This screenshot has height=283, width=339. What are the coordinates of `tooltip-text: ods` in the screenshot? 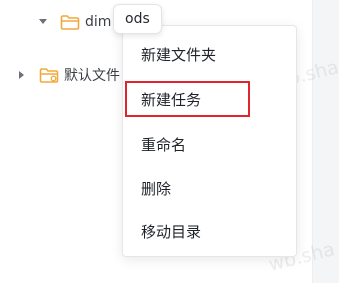 It's located at (137, 19).